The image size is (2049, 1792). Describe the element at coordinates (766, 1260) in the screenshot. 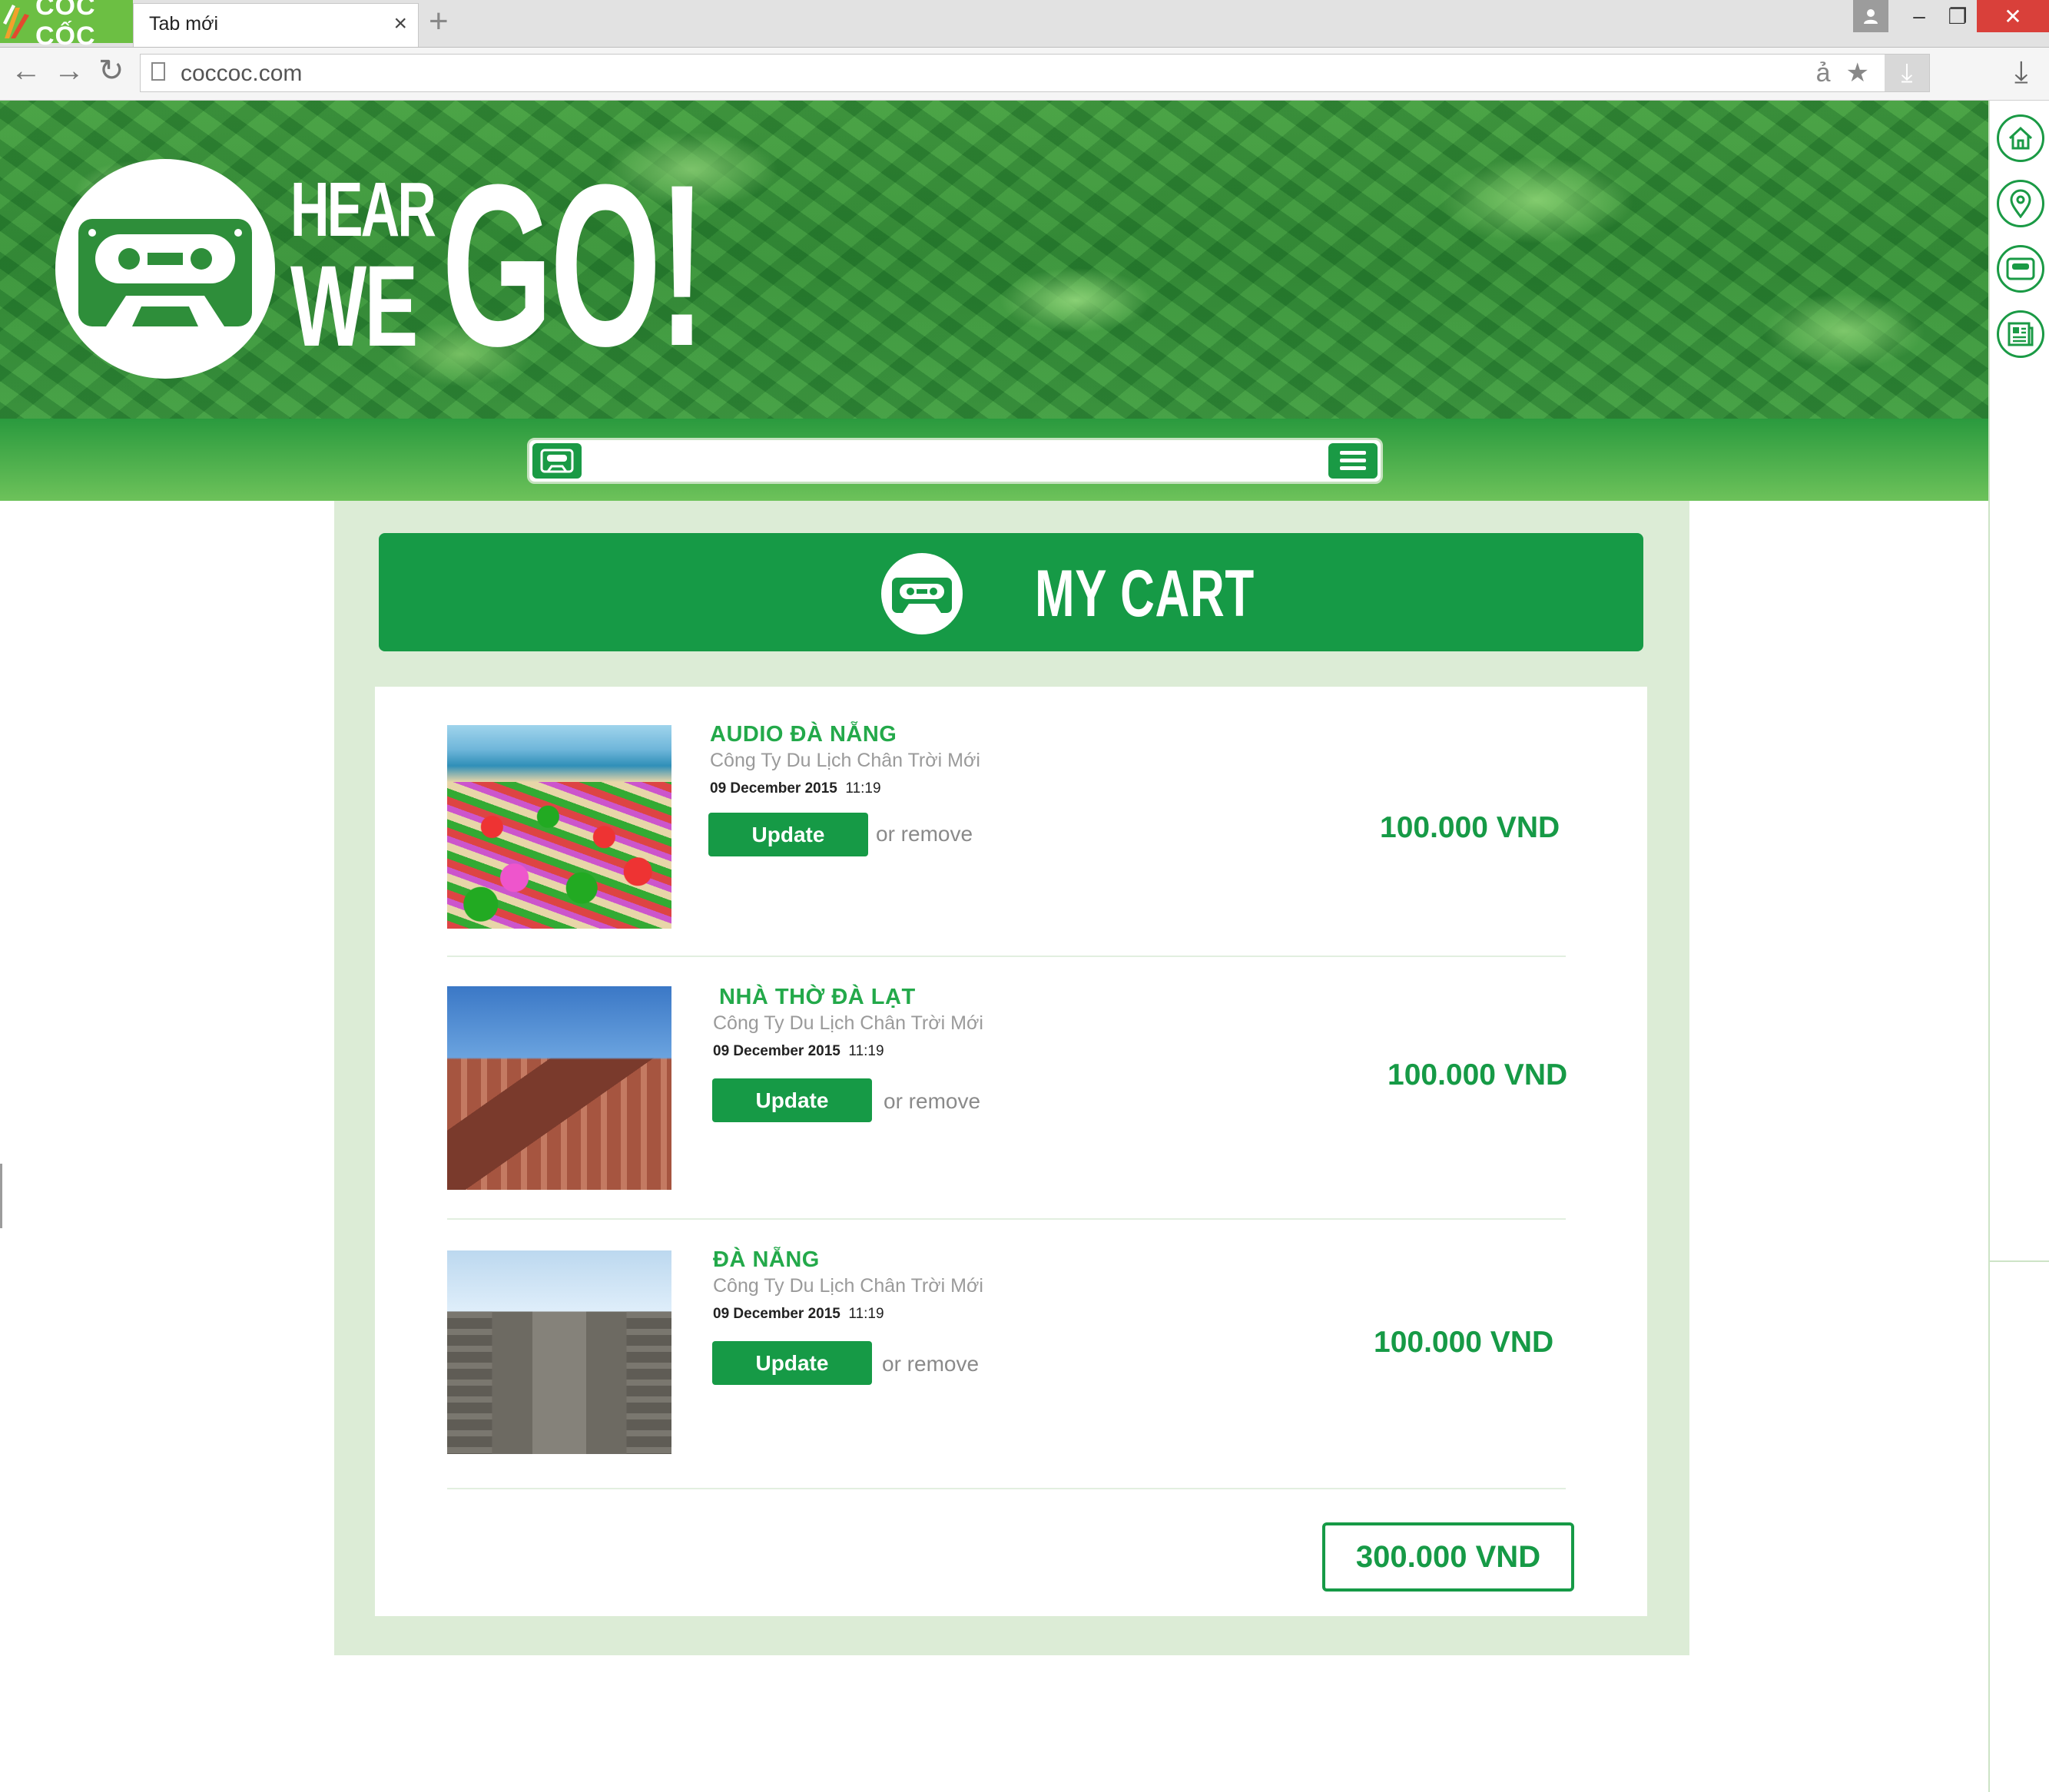

I see `item-title: ĐÀ NẴNG` at that location.